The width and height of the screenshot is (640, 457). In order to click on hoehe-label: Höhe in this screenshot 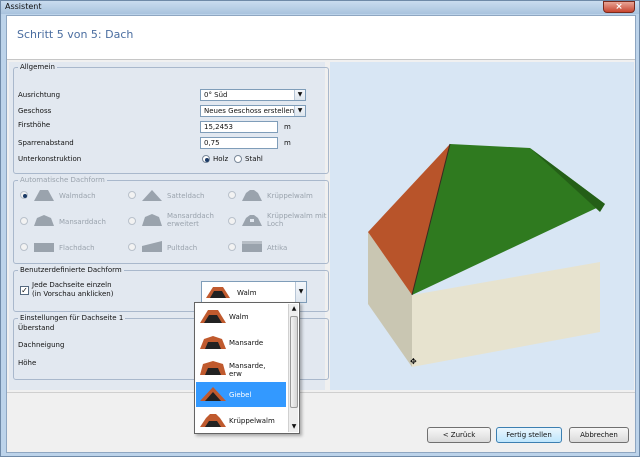, I will do `click(27, 363)`.